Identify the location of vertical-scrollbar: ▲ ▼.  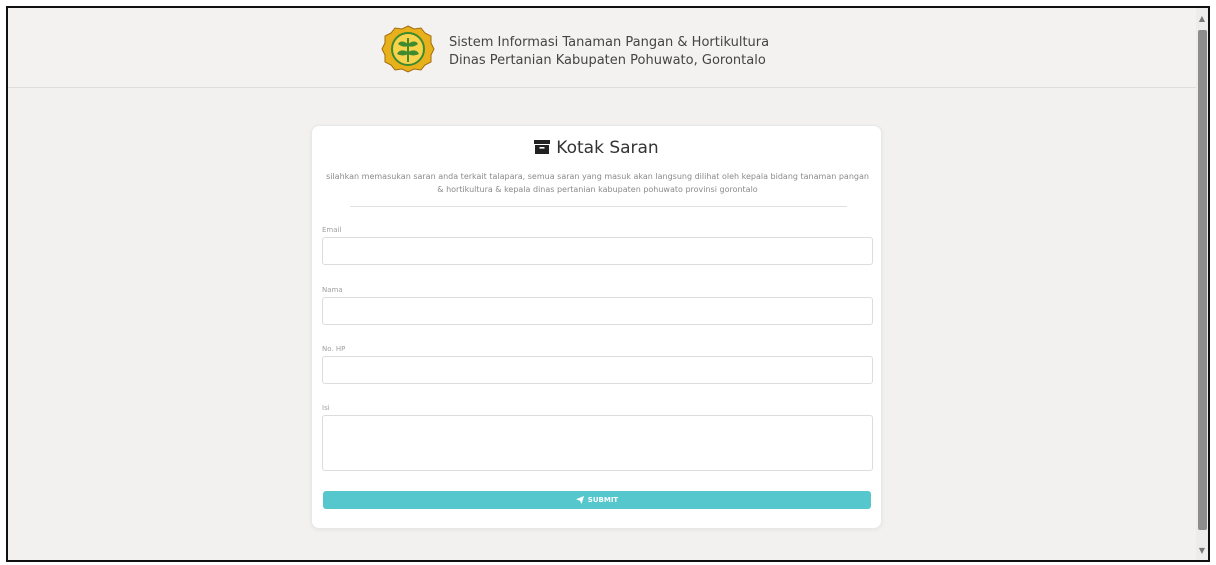
(1202, 284).